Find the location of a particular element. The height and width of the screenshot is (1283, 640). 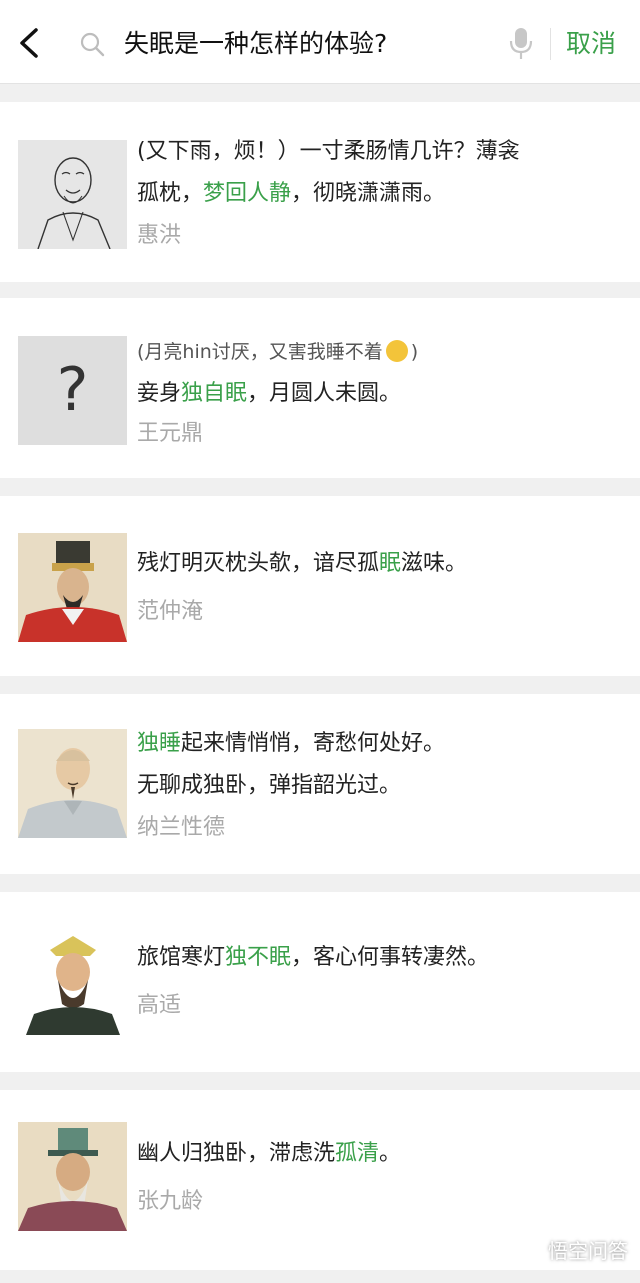

minister-portrait-icon is located at coordinates (72, 1176).